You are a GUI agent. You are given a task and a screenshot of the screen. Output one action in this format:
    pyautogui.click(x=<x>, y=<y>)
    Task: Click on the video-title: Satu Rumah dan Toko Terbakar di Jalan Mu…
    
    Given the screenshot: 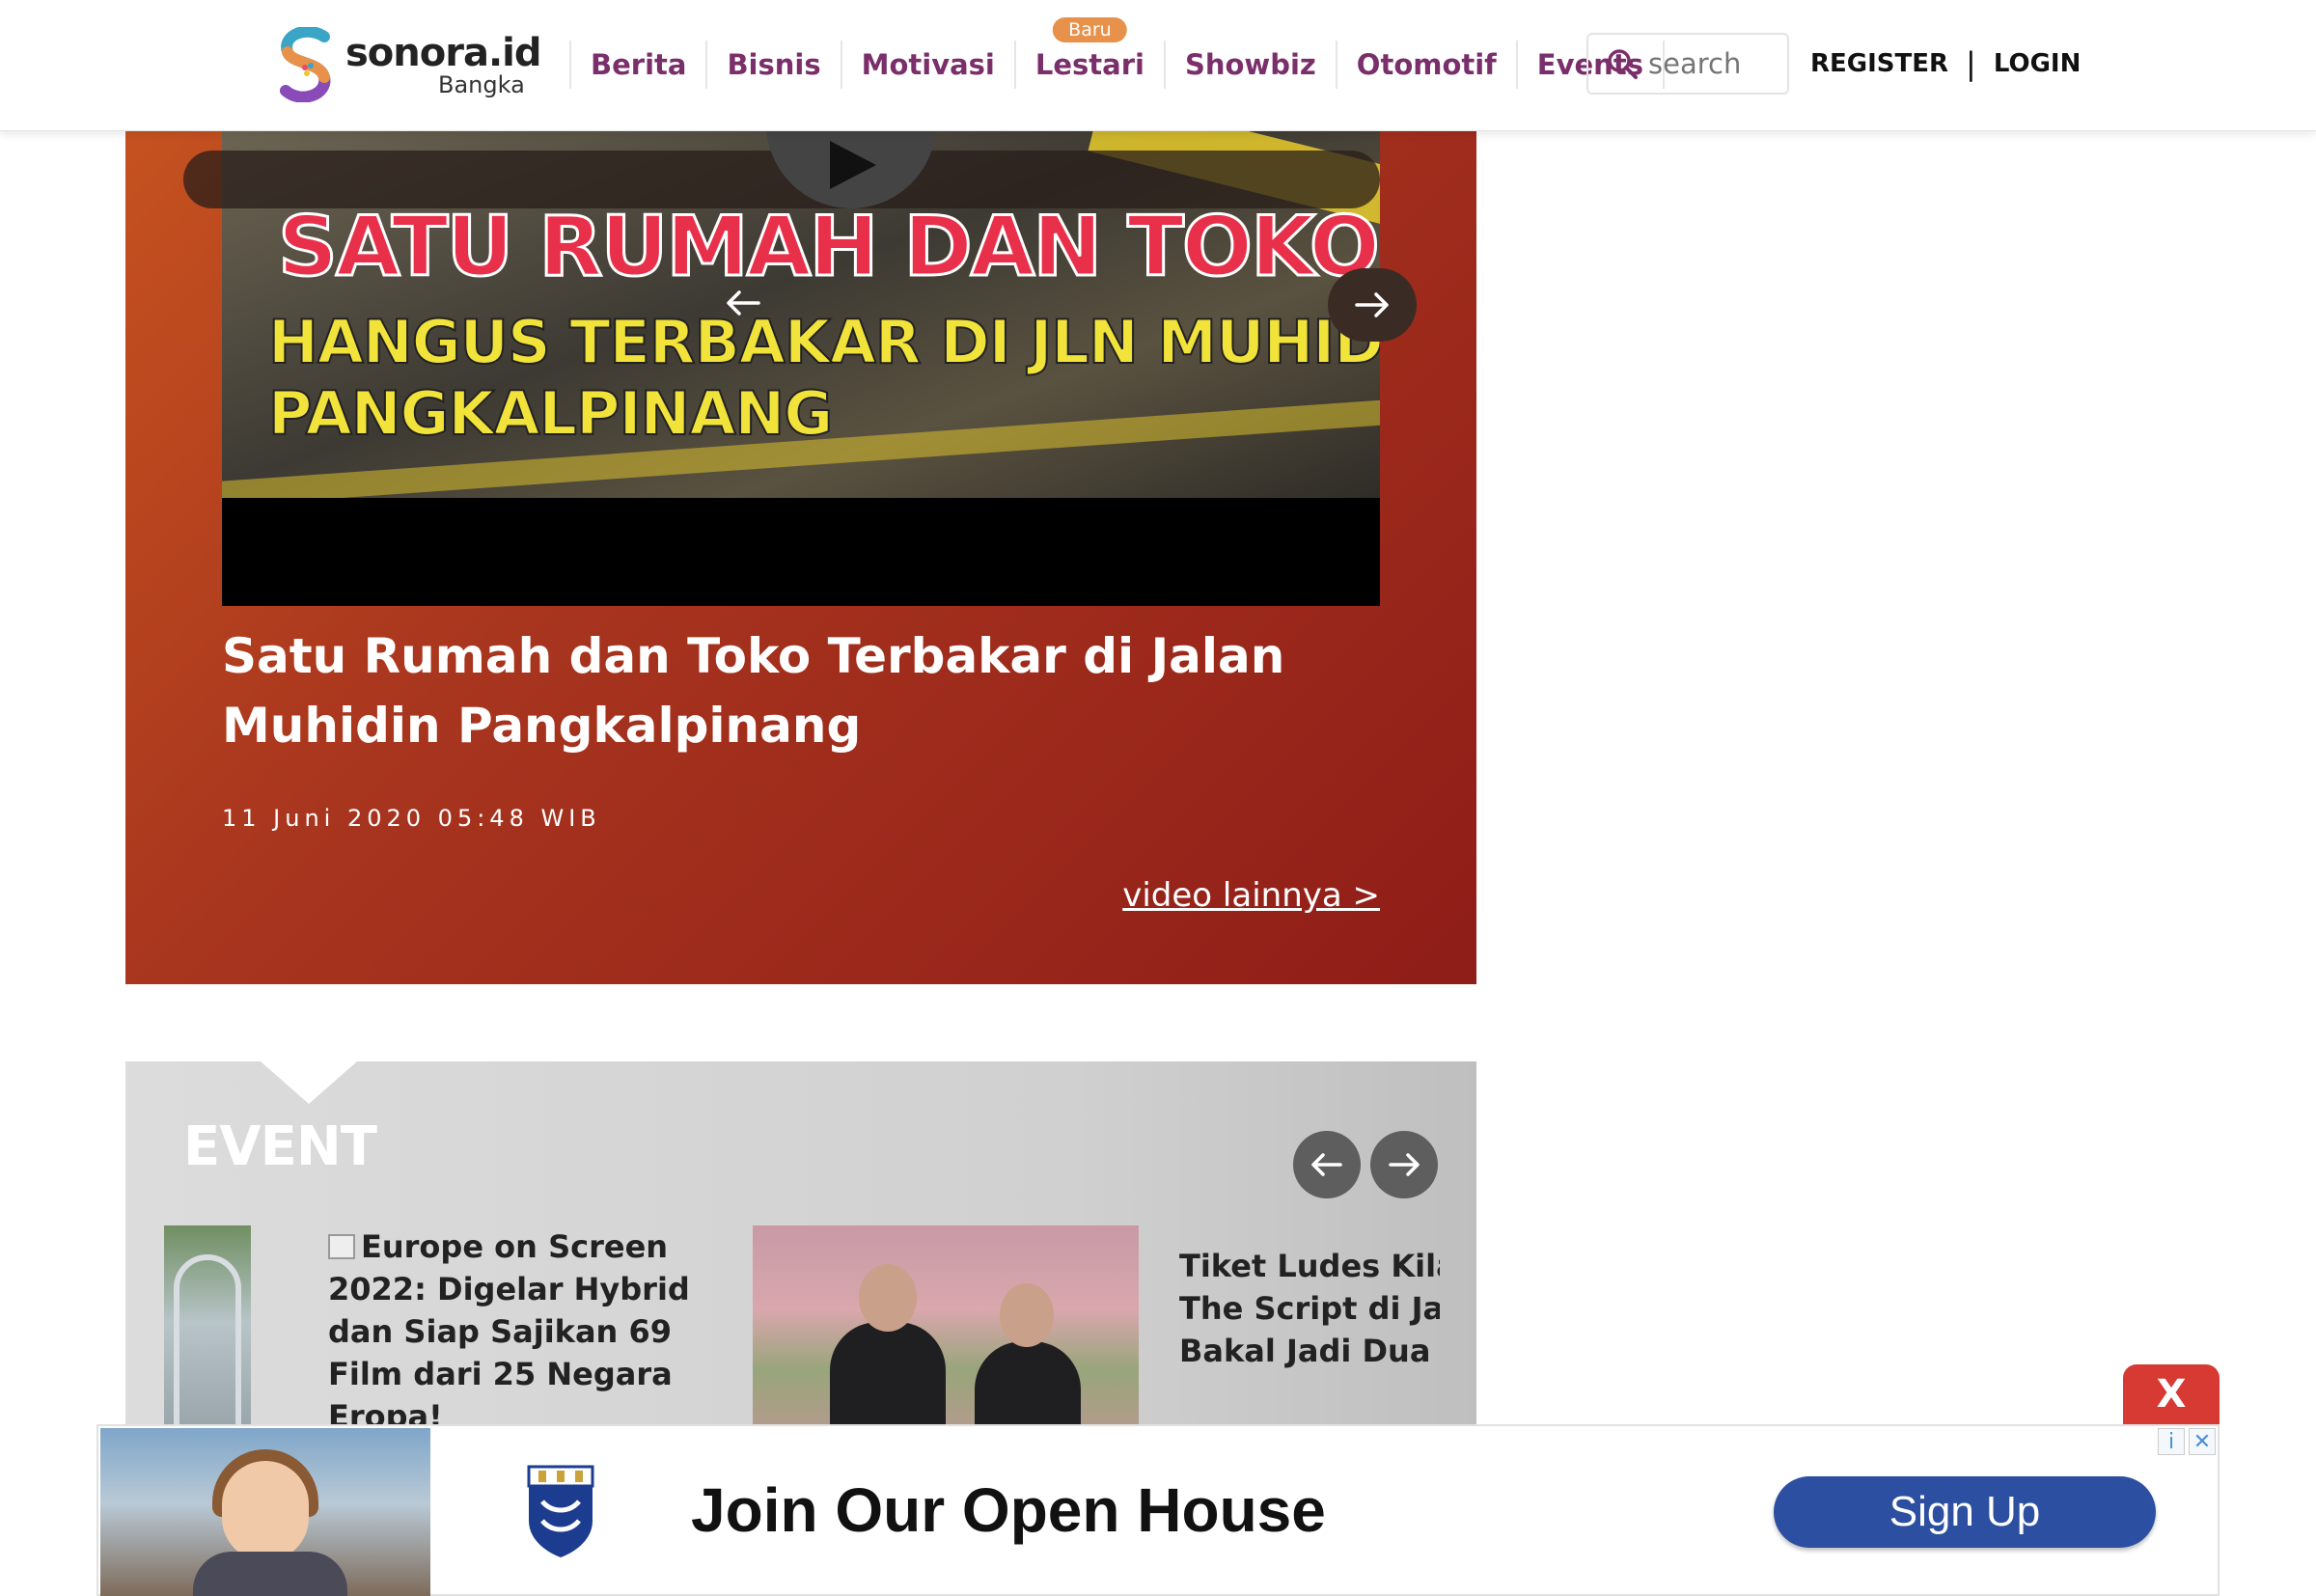 What is the action you would take?
    pyautogui.click(x=820, y=690)
    